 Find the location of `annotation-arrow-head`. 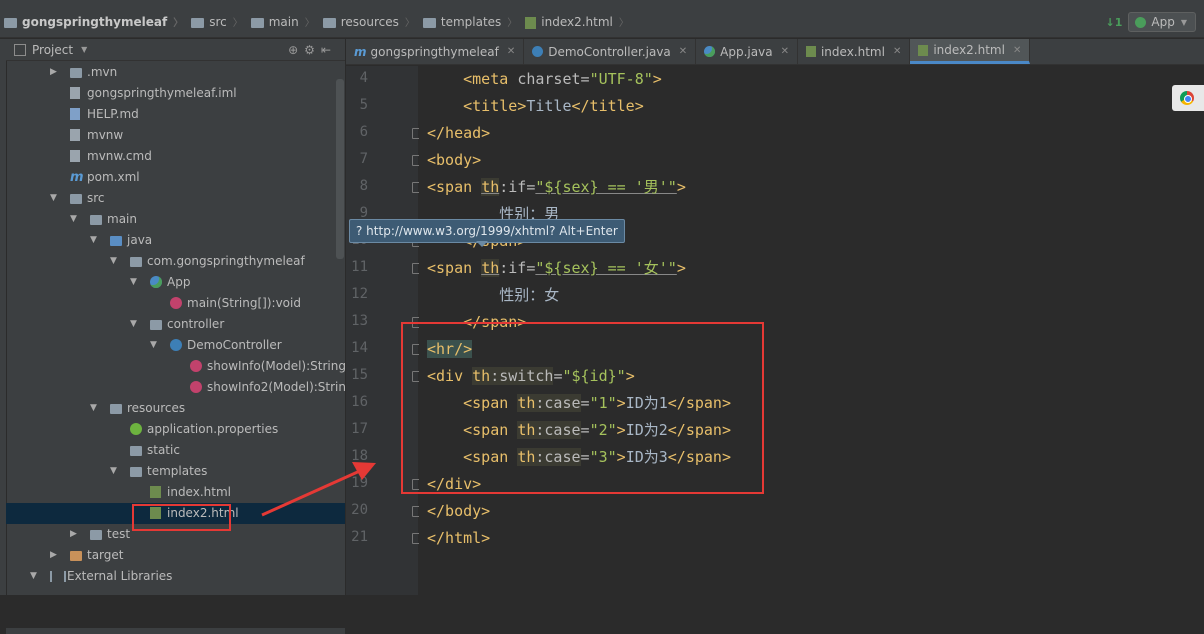

annotation-arrow-head is located at coordinates (364, 471).